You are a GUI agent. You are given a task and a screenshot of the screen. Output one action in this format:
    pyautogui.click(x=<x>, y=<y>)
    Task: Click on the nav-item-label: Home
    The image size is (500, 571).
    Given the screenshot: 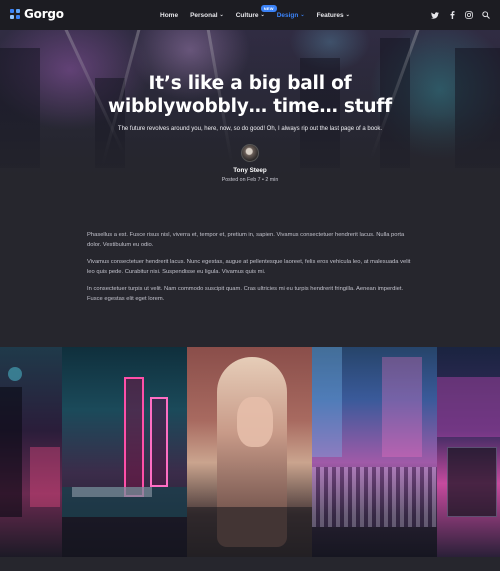 What is the action you would take?
    pyautogui.click(x=169, y=15)
    